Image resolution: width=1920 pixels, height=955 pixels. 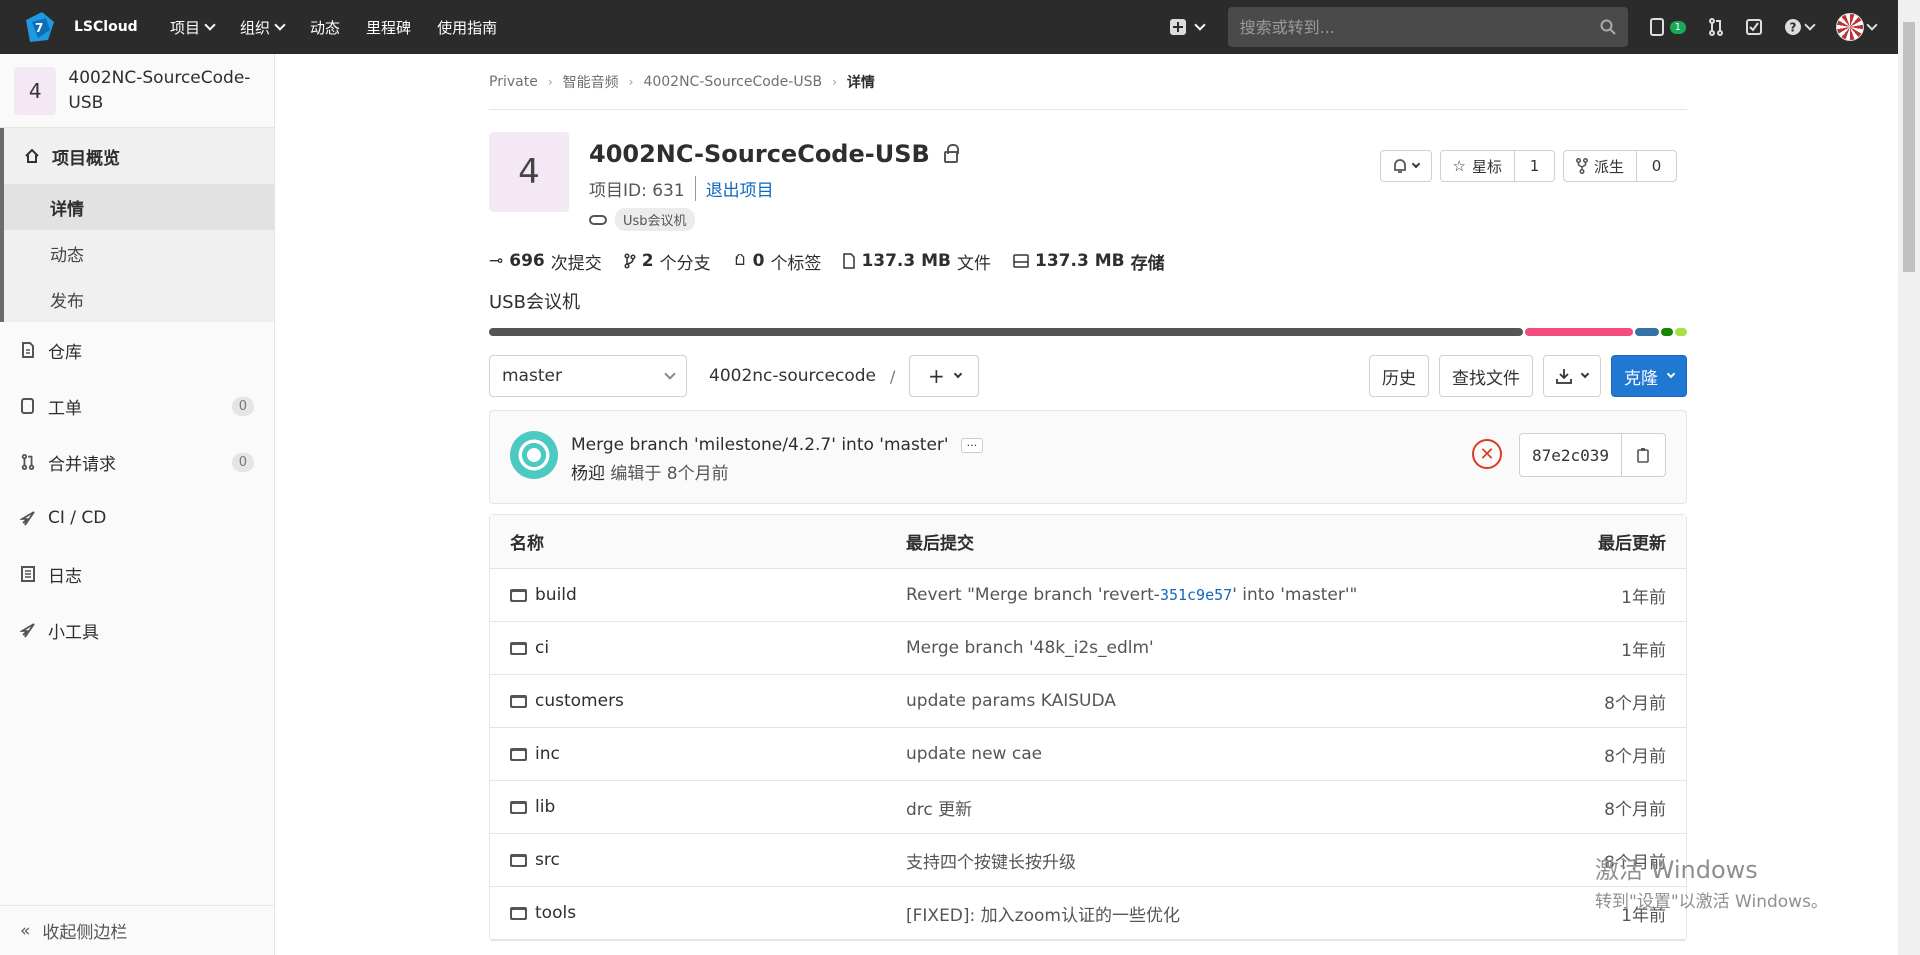 I want to click on table-row: customers update params KAISUDA 8个月前, so click(x=1088, y=701).